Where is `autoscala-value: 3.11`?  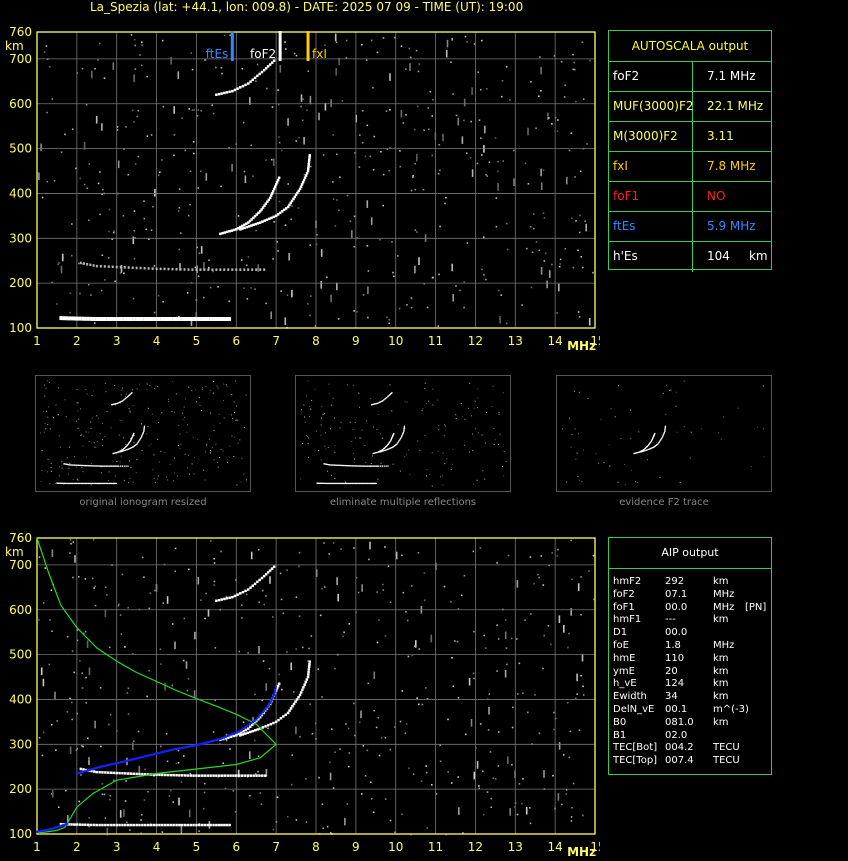
autoscala-value: 3.11 is located at coordinates (720, 136).